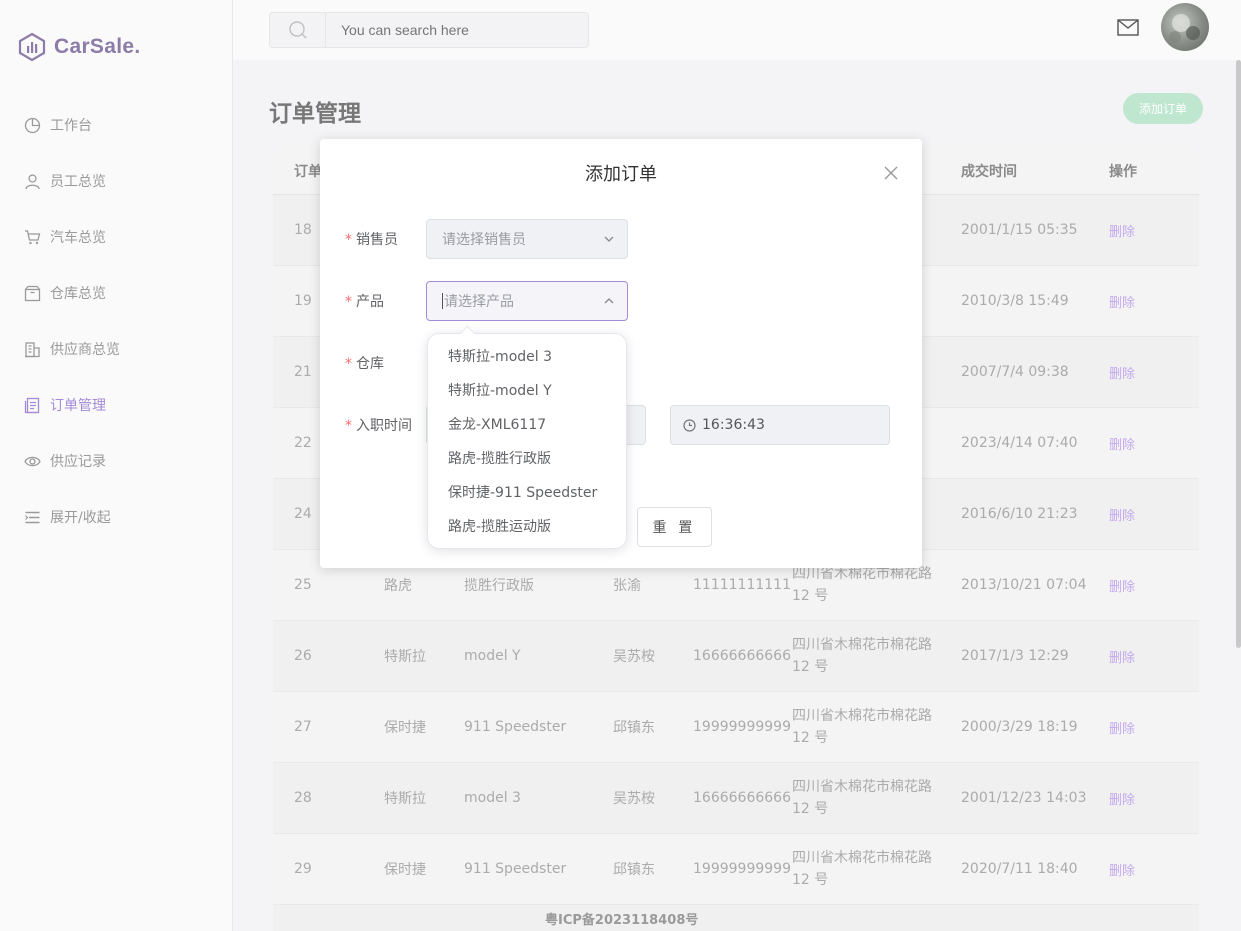 The image size is (1241, 931). I want to click on table-cell-time: 2001/12/23 14:03, so click(1024, 798).